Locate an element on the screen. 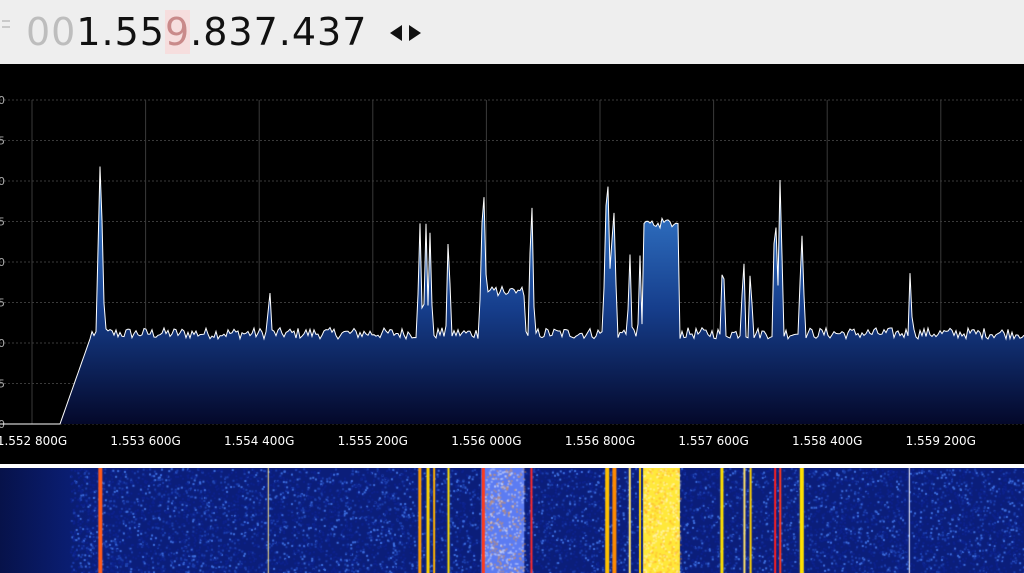 This screenshot has height=573, width=1024. frequency-digit-cursor: 9 is located at coordinates (177, 32).